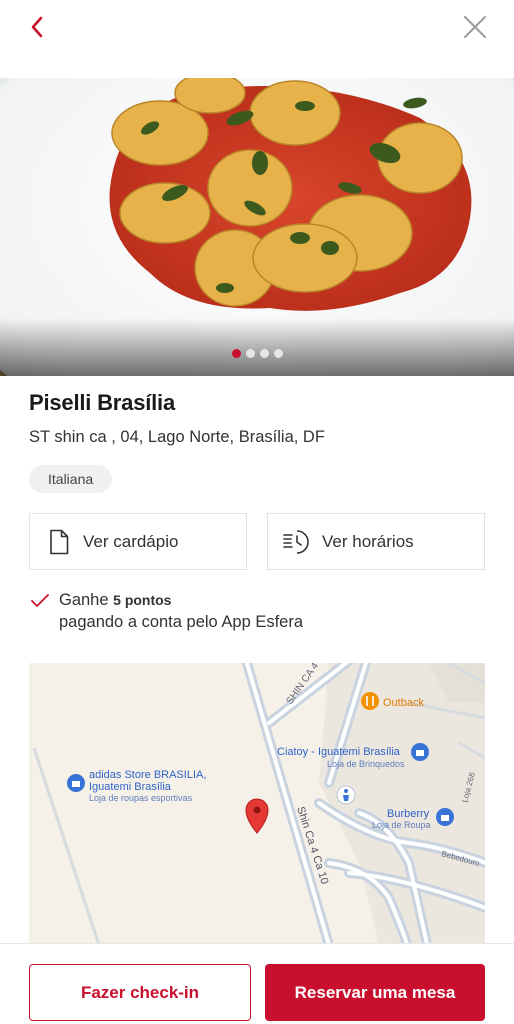 This screenshot has width=514, height=1024. I want to click on close-button, so click(475, 27).